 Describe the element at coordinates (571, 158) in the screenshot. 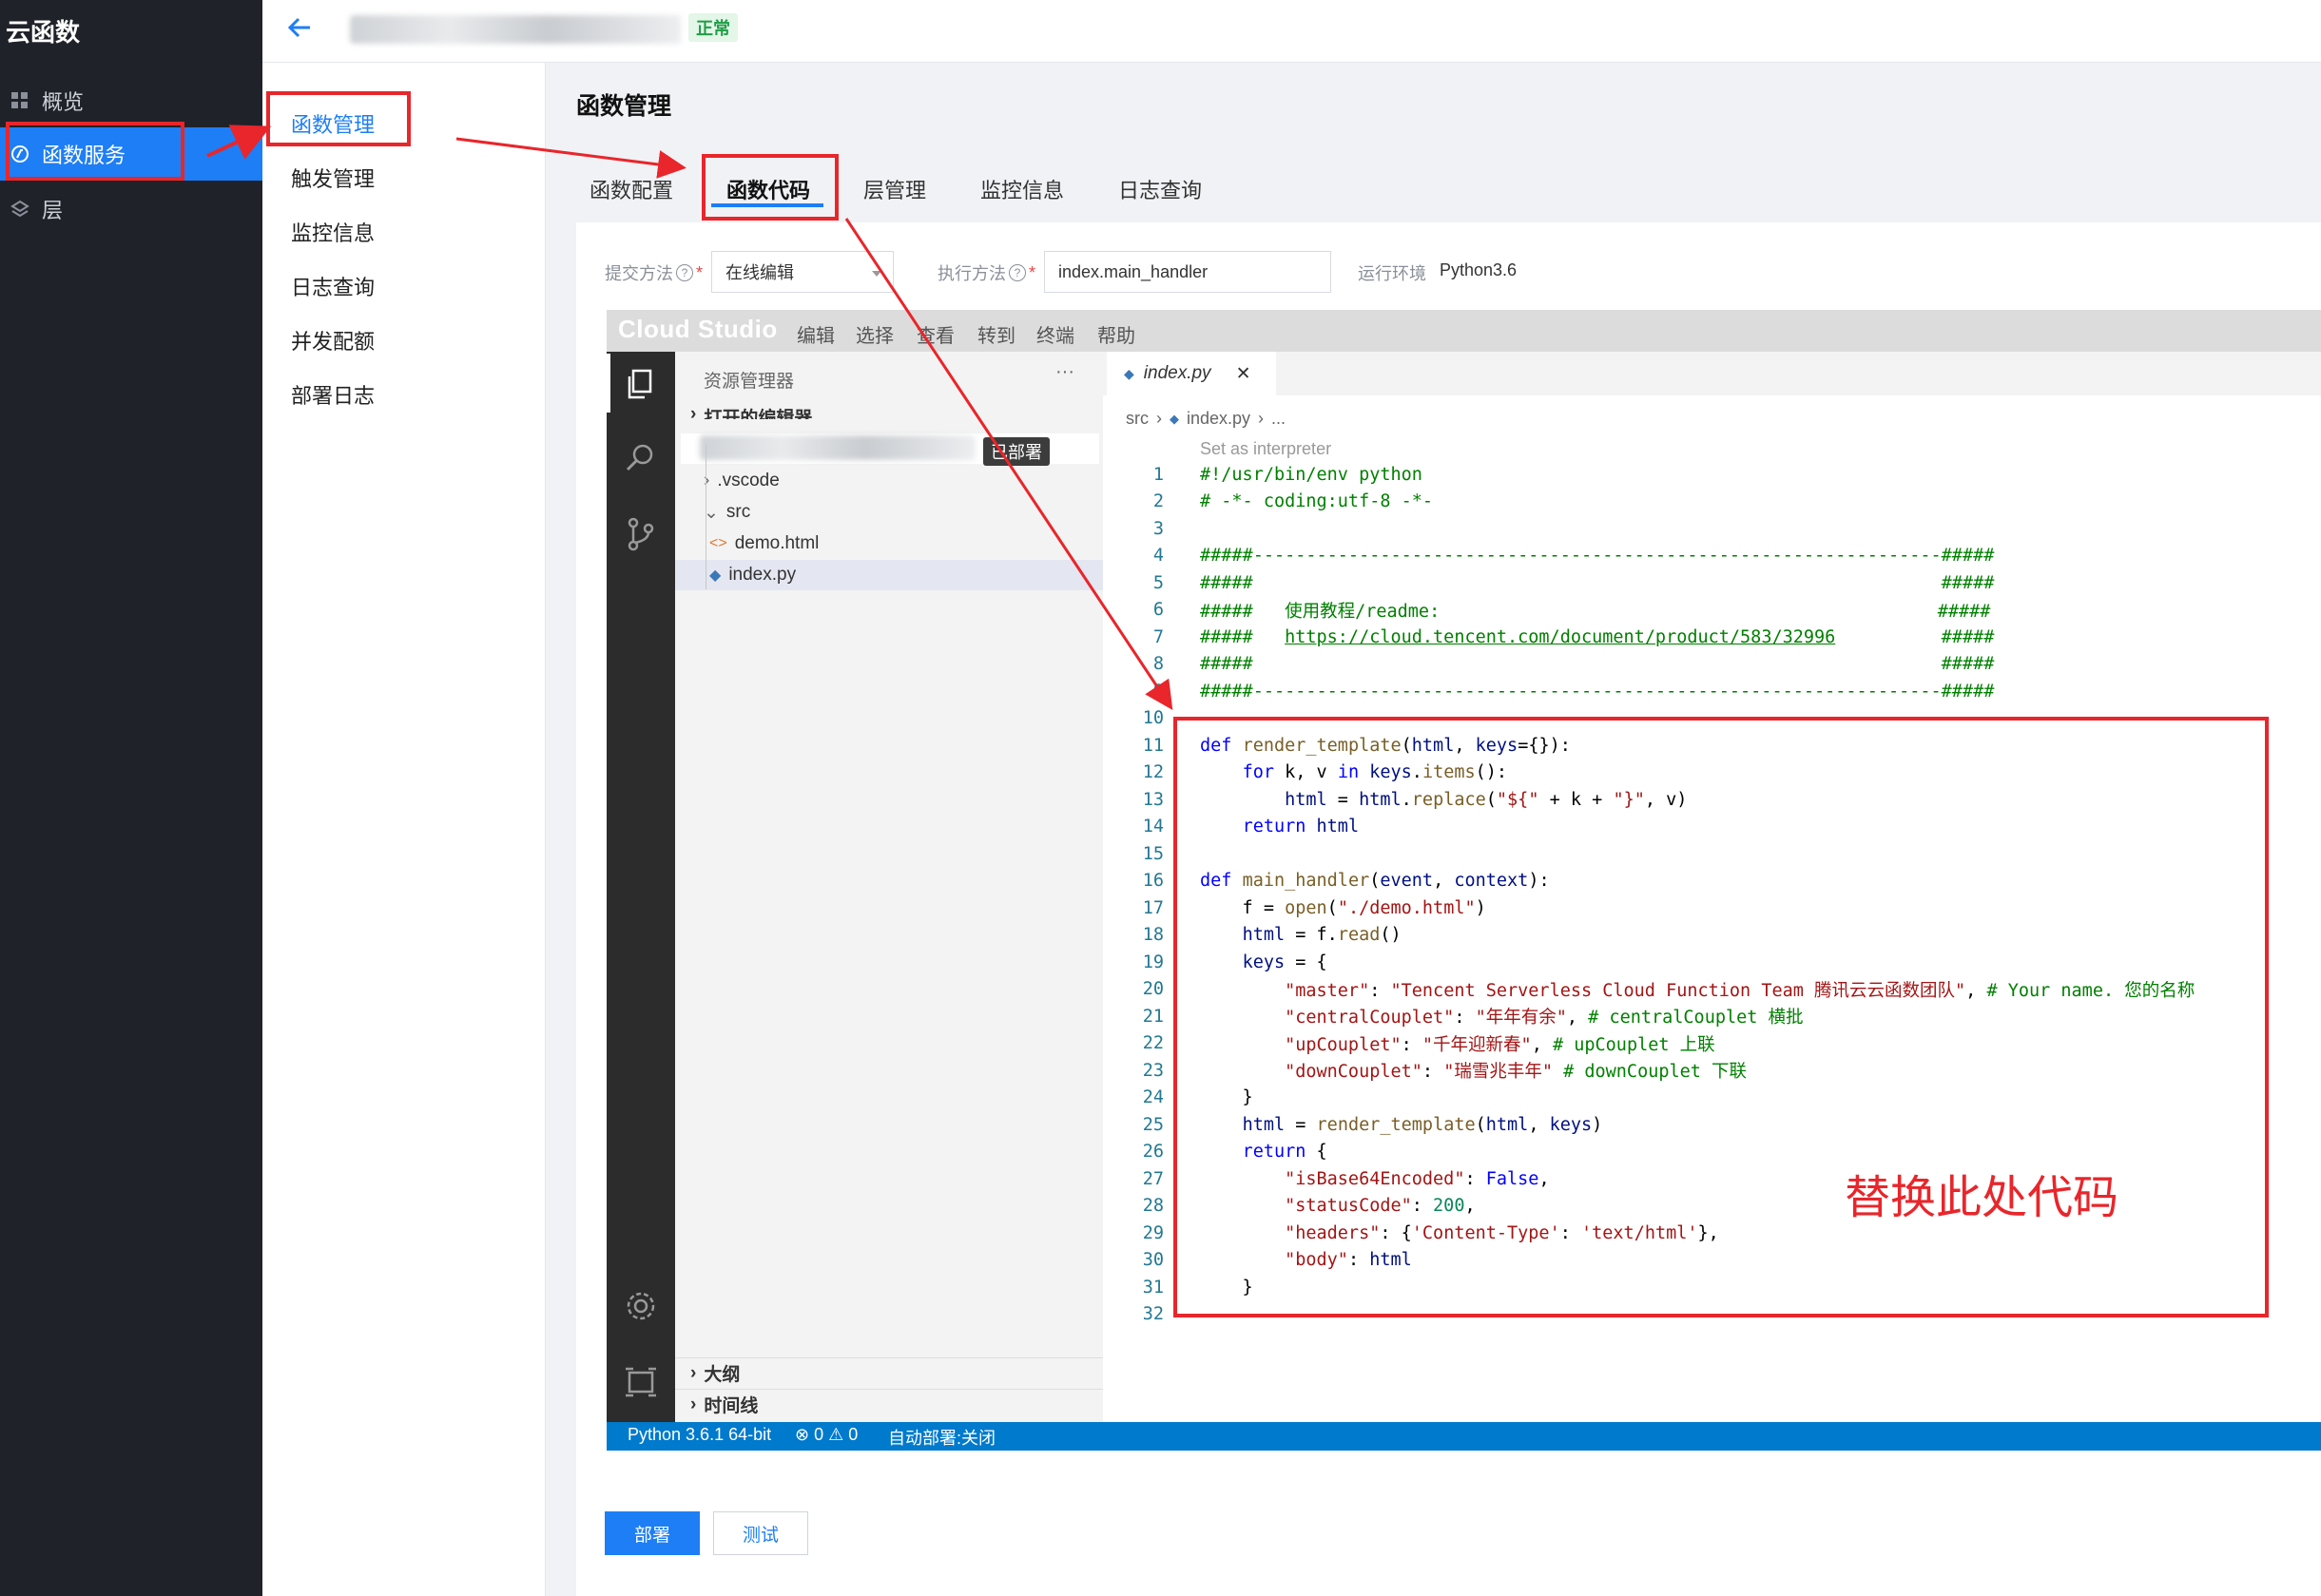

I see `arrow-to-function-code-tab` at that location.